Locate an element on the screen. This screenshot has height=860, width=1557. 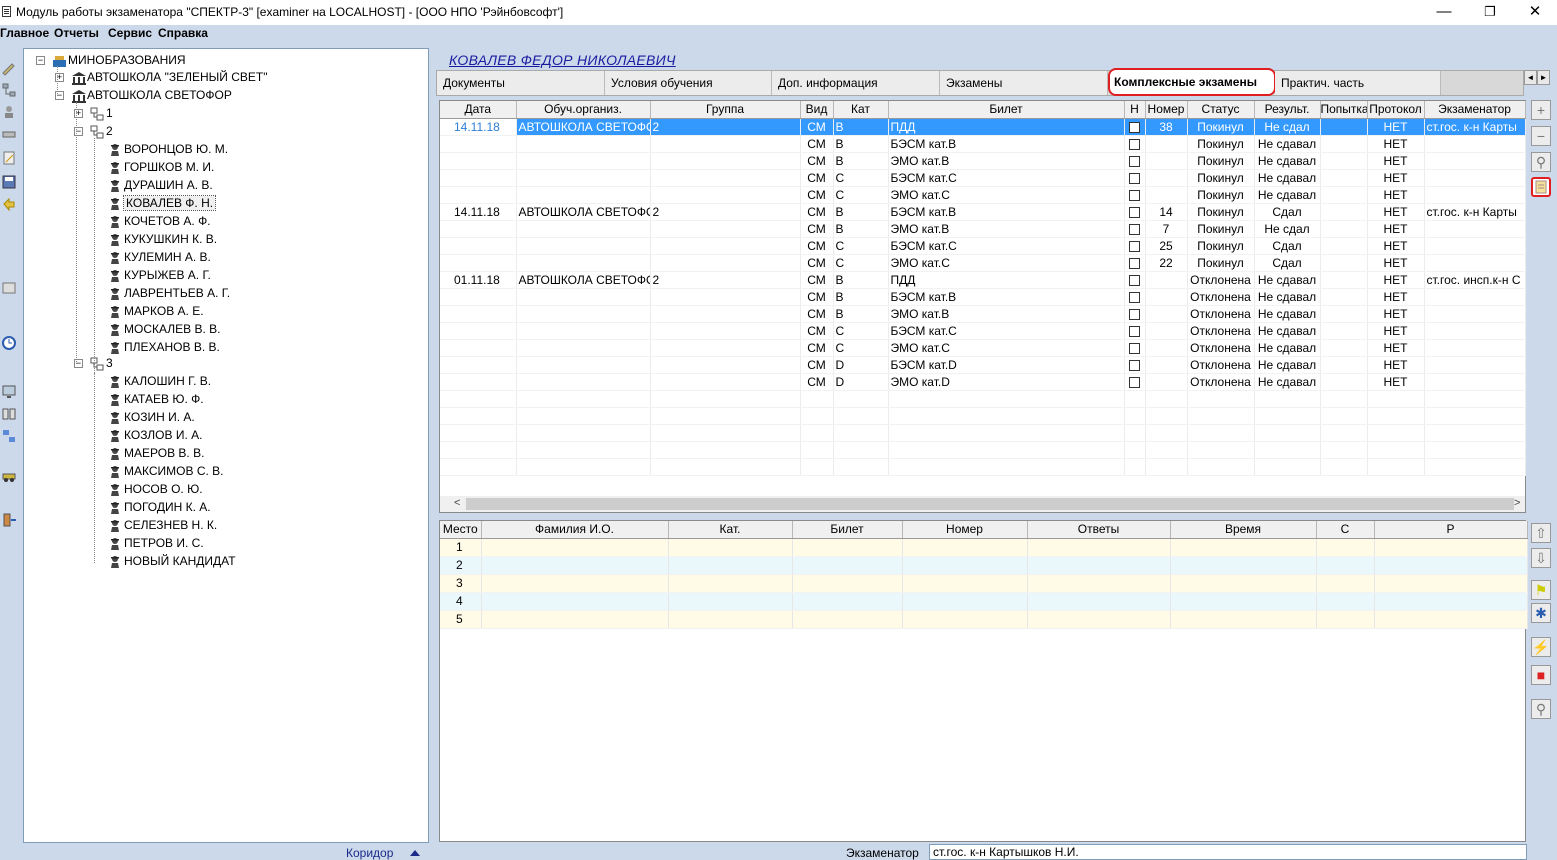
place-row: 3 is located at coordinates (984, 583).